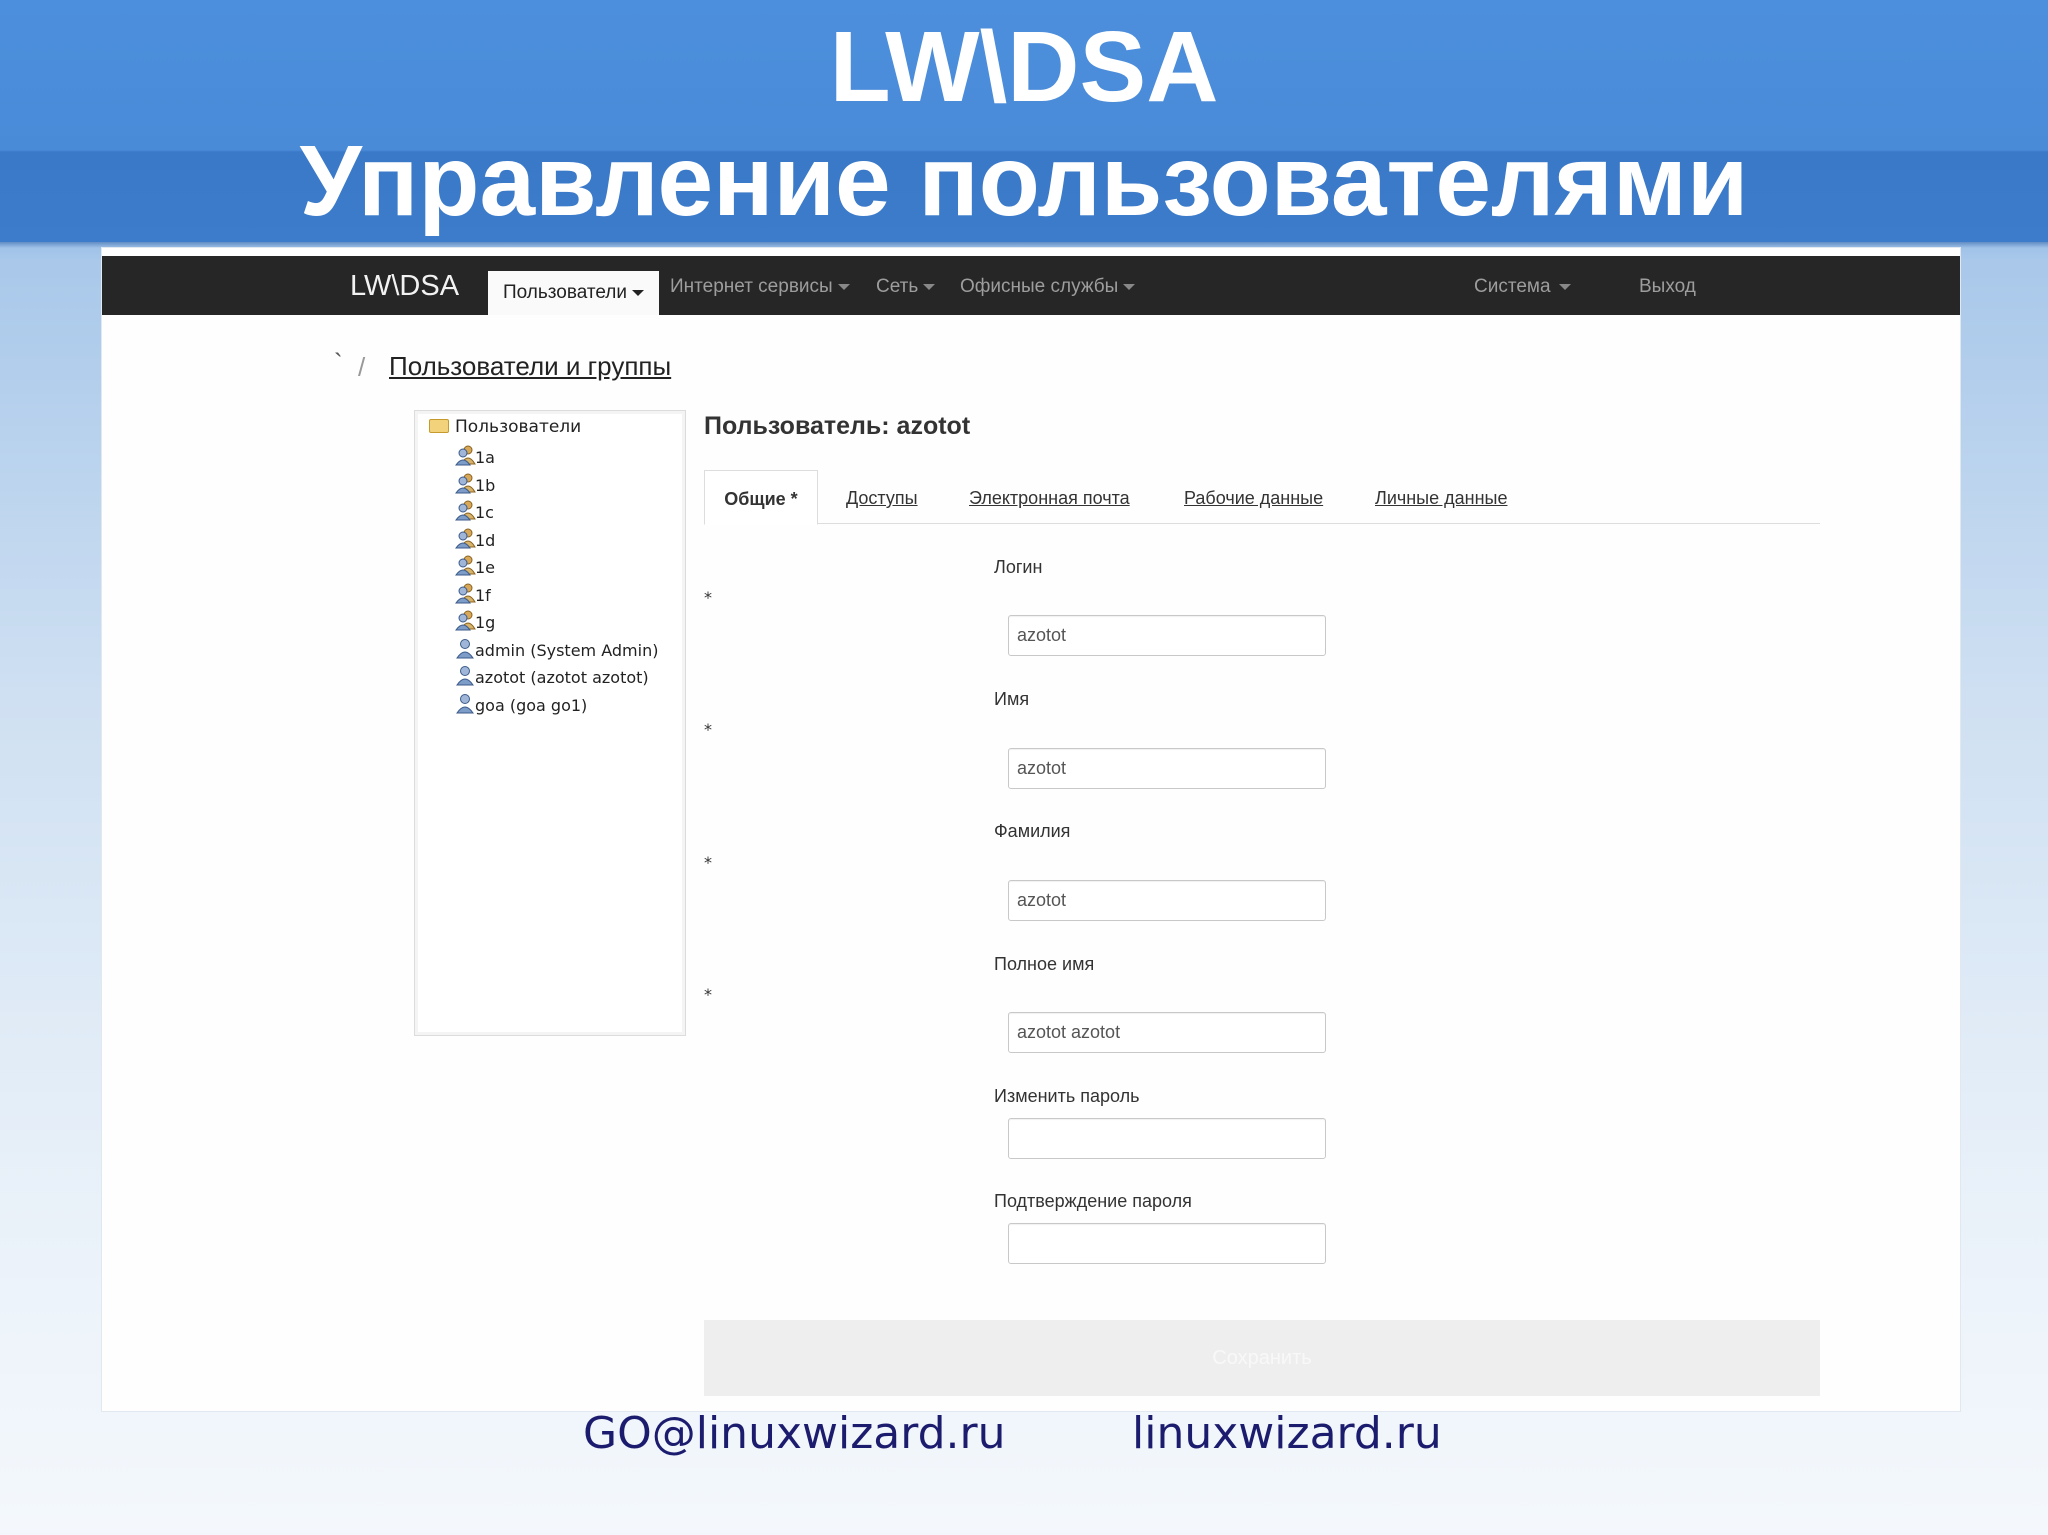 This screenshot has width=2048, height=1535. I want to click on confirm-password-label: Подтверждение пароля, so click(1093, 1201).